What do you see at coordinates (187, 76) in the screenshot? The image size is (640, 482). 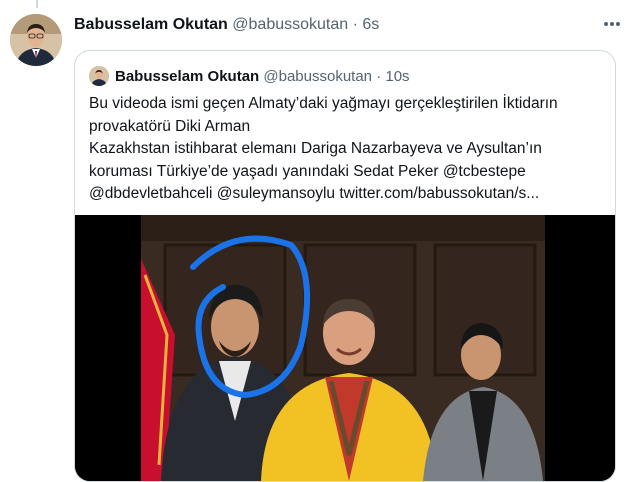 I see `quoted-author-name: Babusselam Okutan` at bounding box center [187, 76].